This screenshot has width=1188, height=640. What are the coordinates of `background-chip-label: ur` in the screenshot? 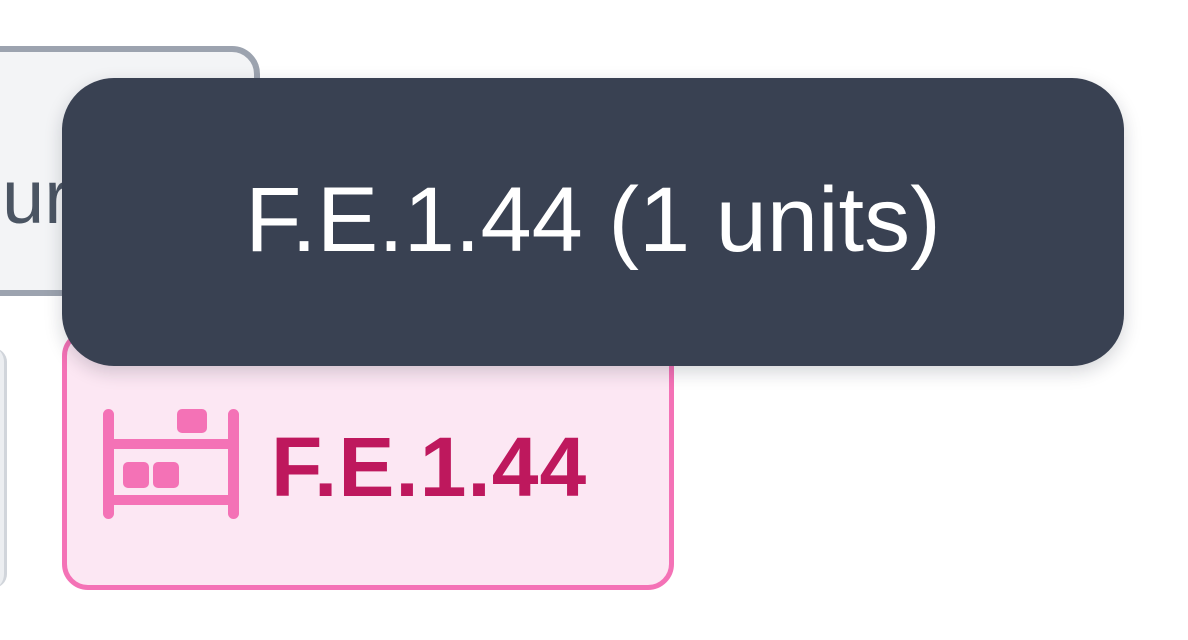 It's located at (36, 197).